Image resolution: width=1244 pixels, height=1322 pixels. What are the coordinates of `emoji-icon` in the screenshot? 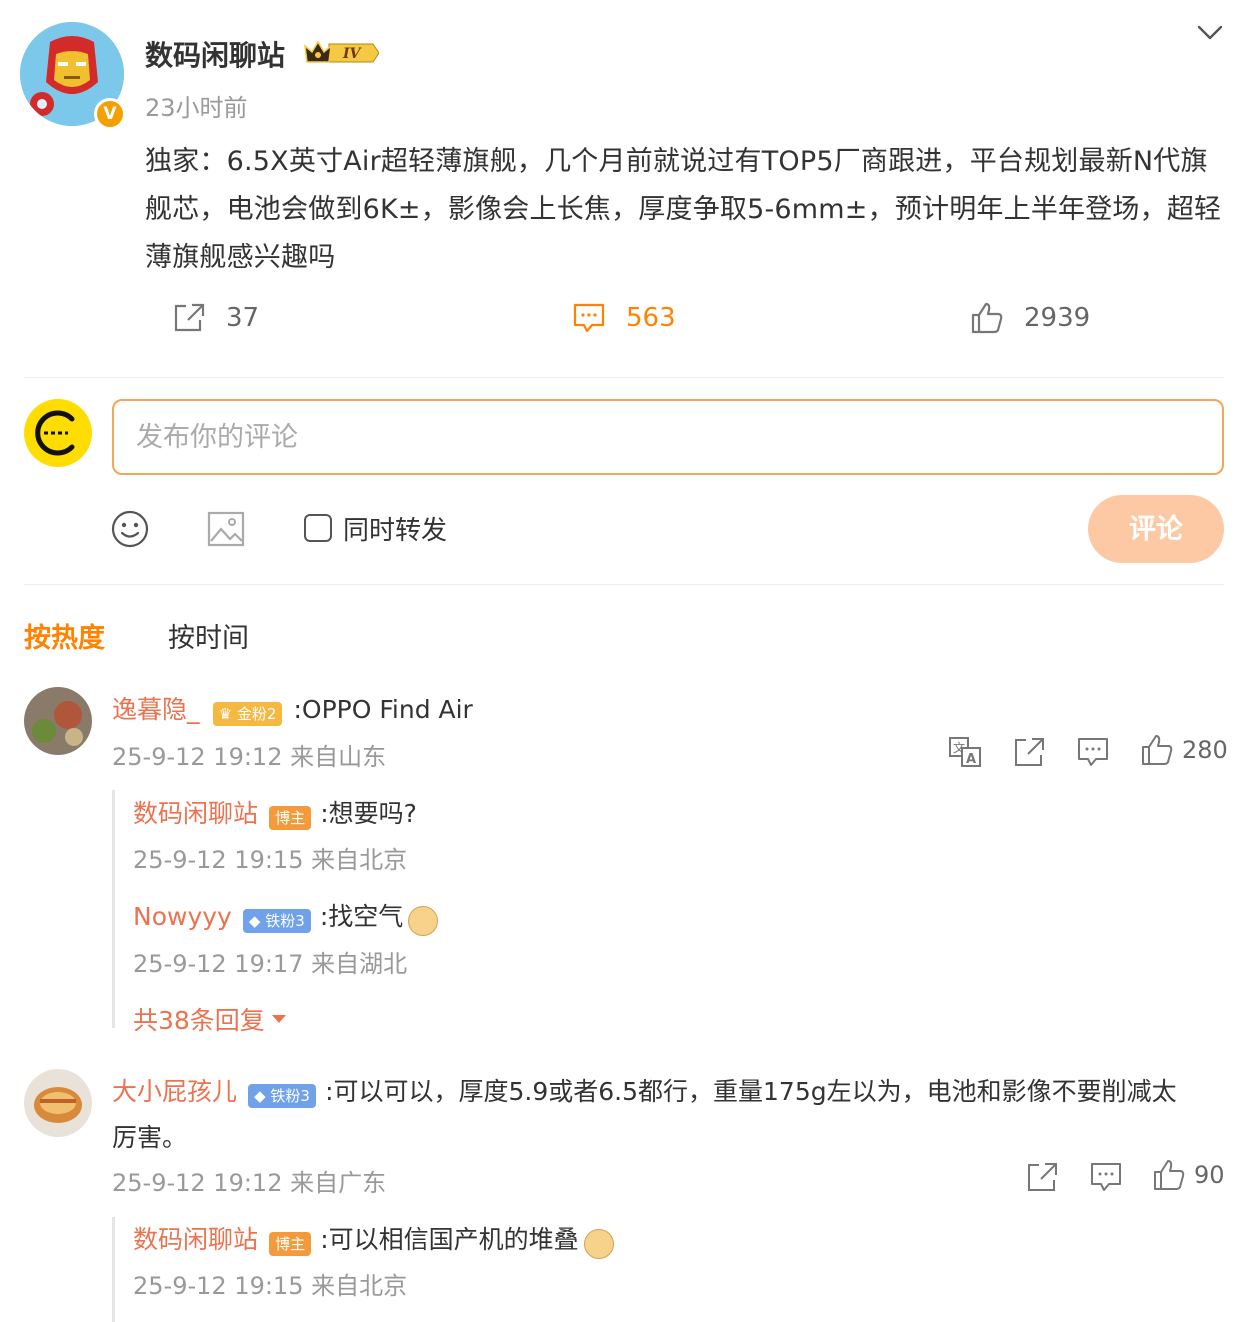 It's located at (130, 529).